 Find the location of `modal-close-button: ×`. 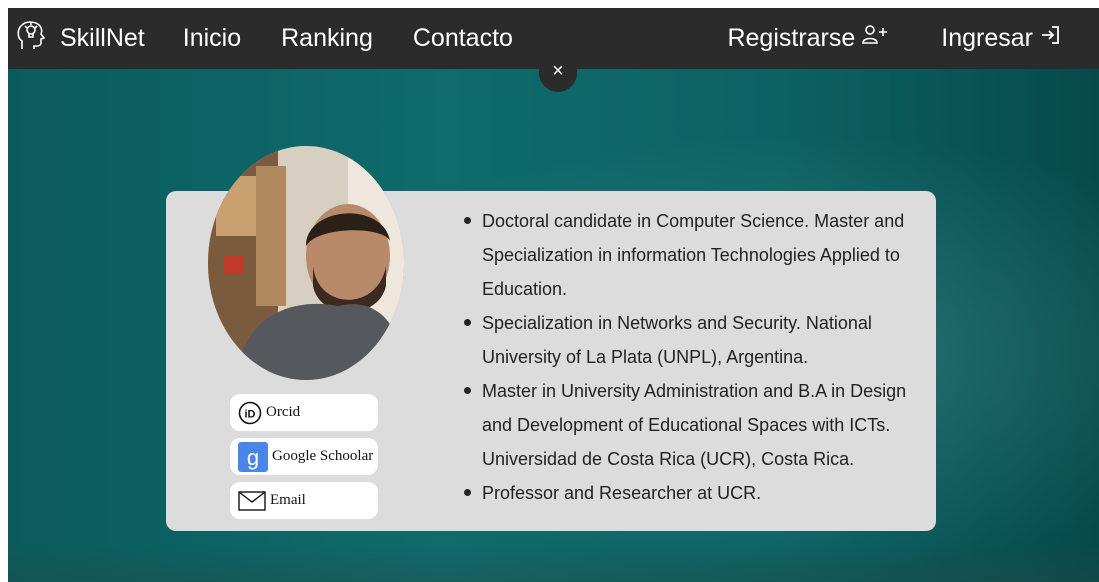

modal-close-button: × is located at coordinates (558, 72).